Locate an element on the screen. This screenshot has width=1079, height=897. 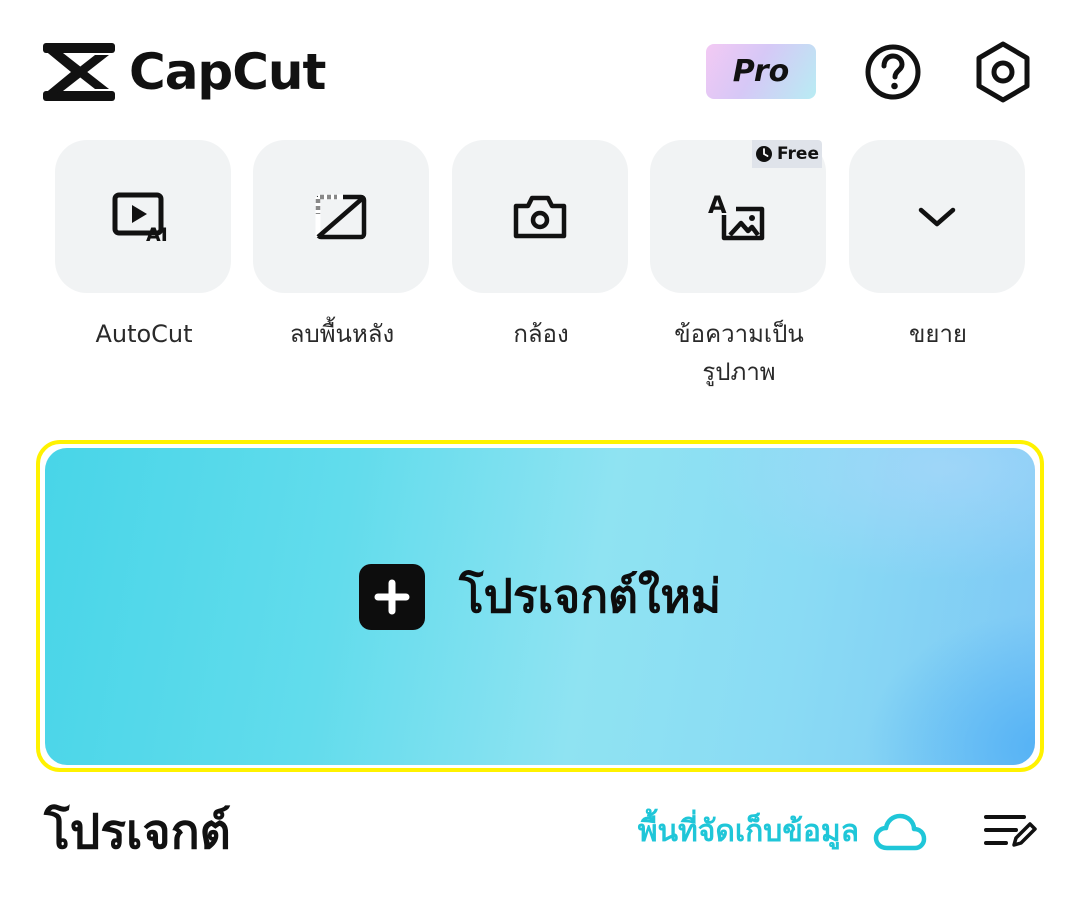
tool-expand: ขยาย is located at coordinates (938, 246).